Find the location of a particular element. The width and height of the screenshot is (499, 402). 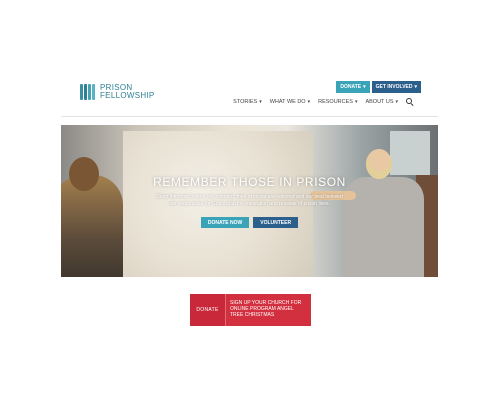

donate-now-button: DONATE NOW is located at coordinates (225, 222).